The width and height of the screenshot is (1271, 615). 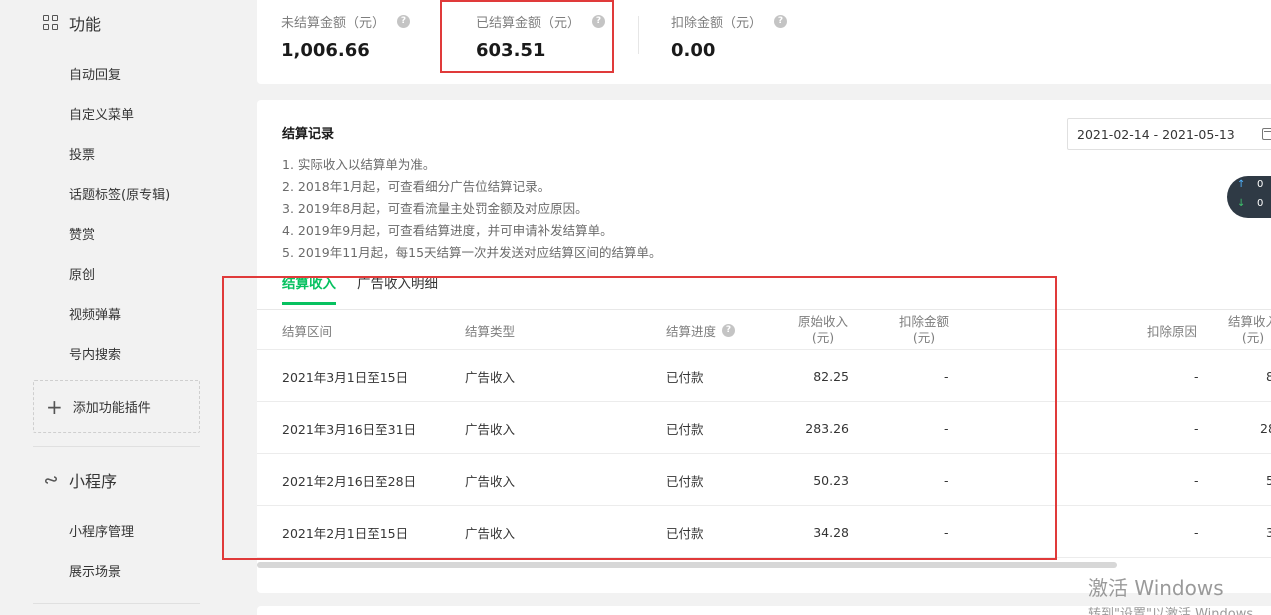 I want to click on sidebar-item-custom-menu: 自定义菜单, so click(x=101, y=113).